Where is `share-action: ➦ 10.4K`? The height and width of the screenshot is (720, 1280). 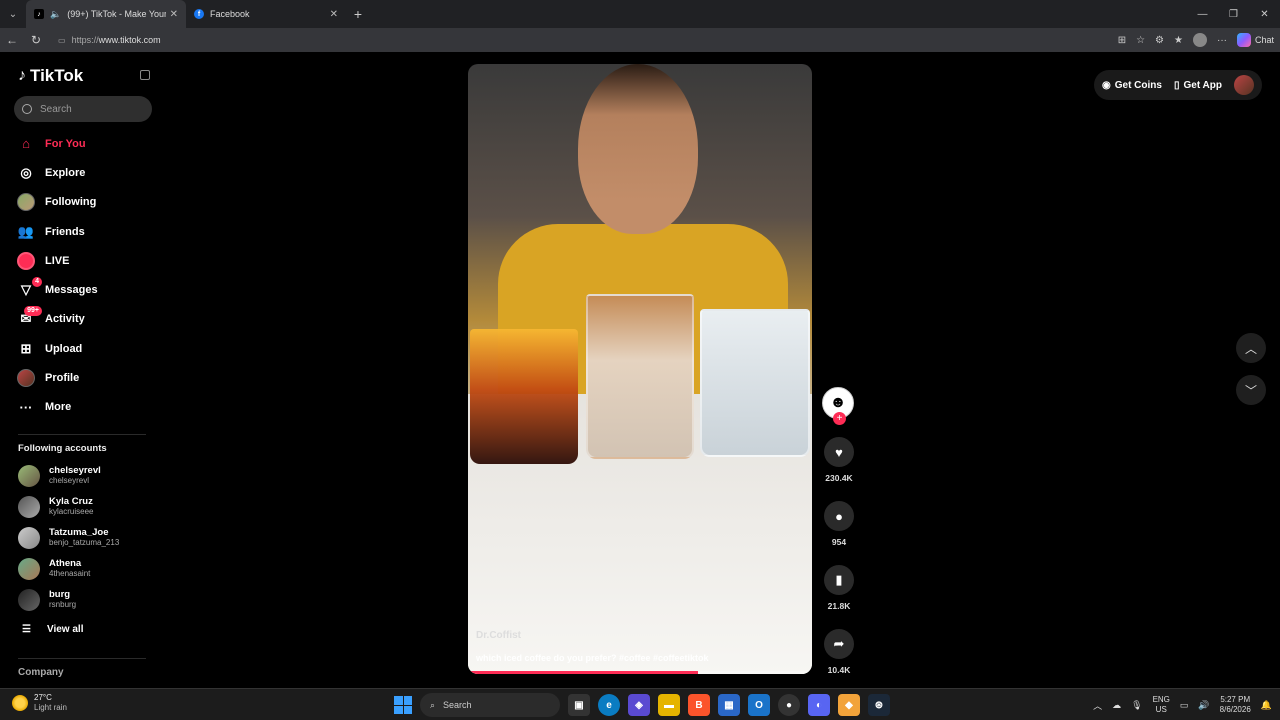 share-action: ➦ 10.4K is located at coordinates (839, 652).